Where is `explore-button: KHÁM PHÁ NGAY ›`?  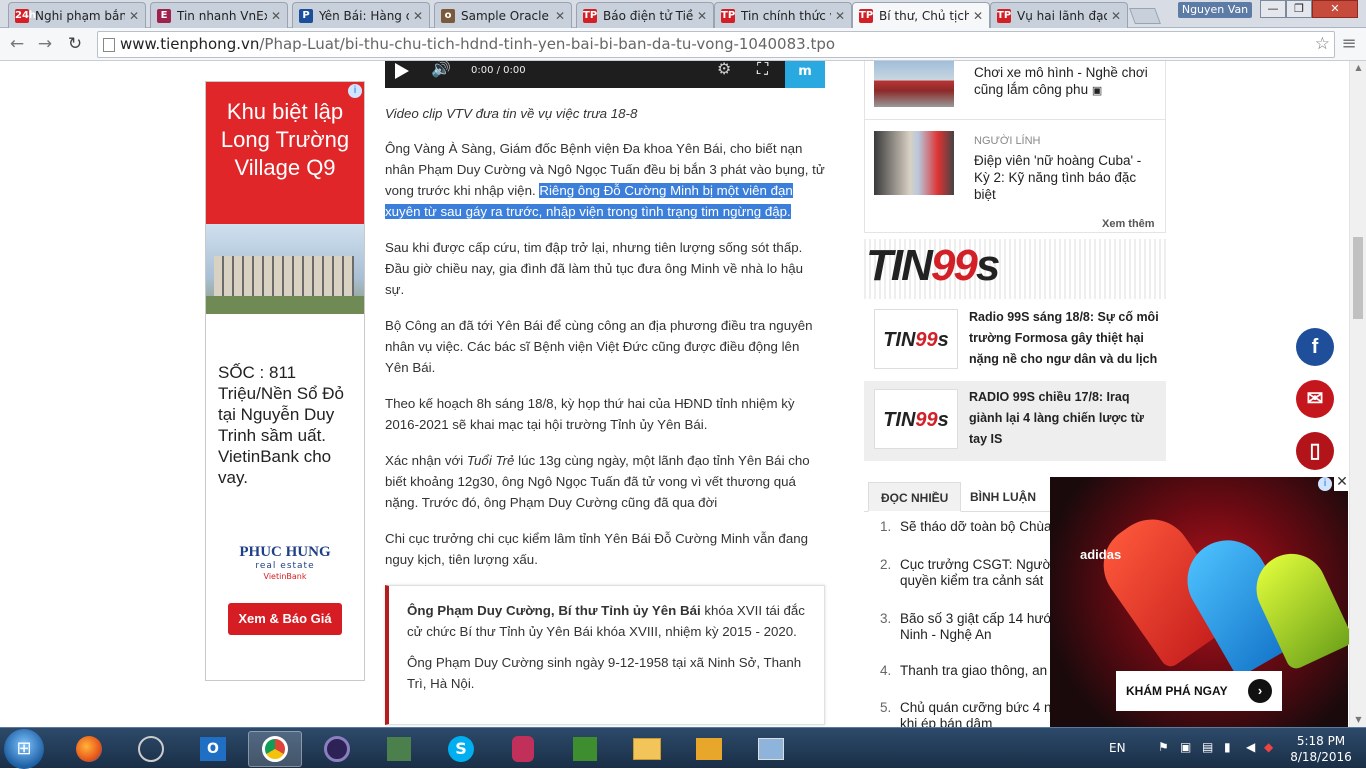 explore-button: KHÁM PHÁ NGAY › is located at coordinates (1199, 691).